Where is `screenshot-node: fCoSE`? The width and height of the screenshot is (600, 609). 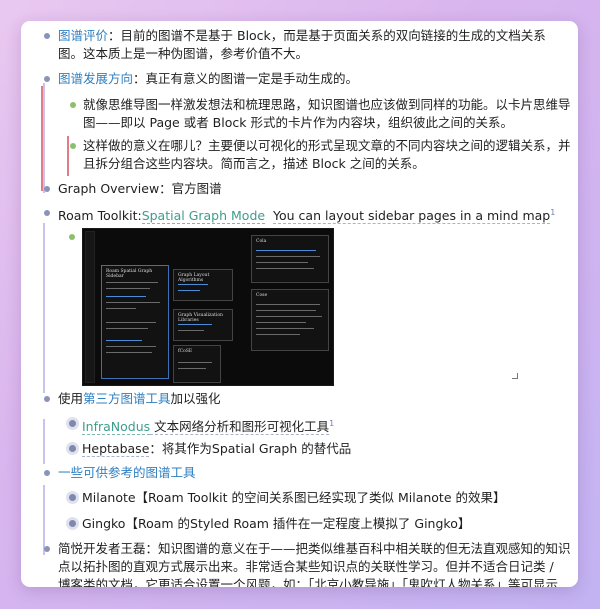
screenshot-node: fCoSE is located at coordinates (197, 364).